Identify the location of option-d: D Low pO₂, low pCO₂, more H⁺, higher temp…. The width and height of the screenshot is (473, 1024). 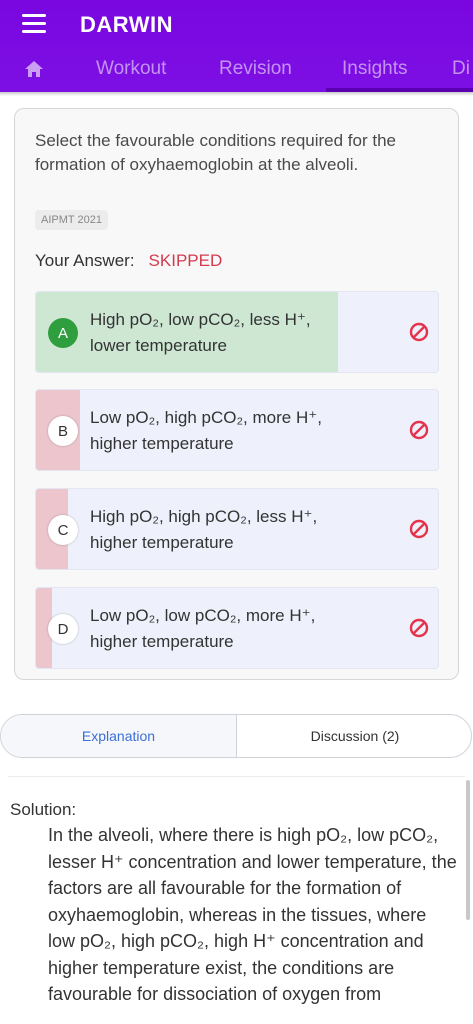
(237, 628).